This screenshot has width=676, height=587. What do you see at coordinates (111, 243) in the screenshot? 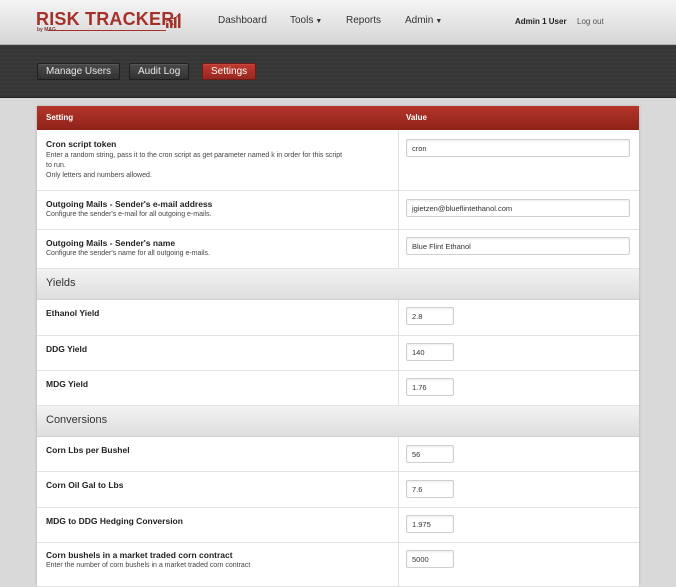
I see `setting-title: Outgoing Mails - Sender's name` at bounding box center [111, 243].